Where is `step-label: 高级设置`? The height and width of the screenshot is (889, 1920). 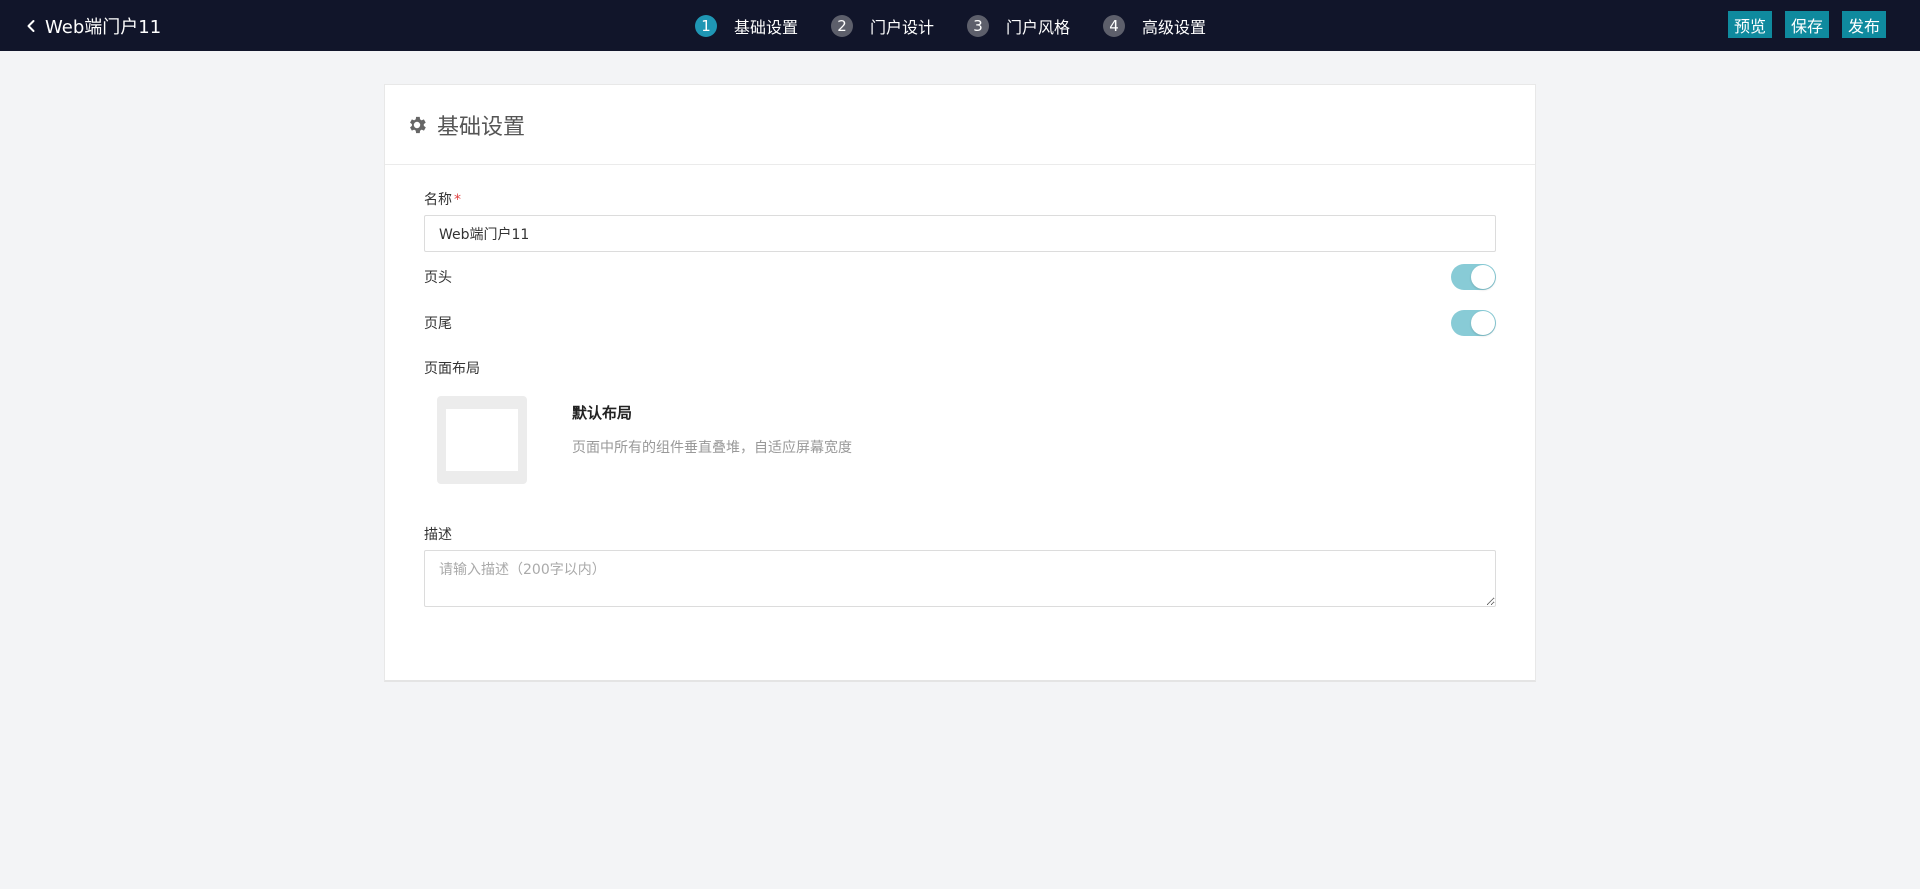
step-label: 高级设置 is located at coordinates (1174, 27).